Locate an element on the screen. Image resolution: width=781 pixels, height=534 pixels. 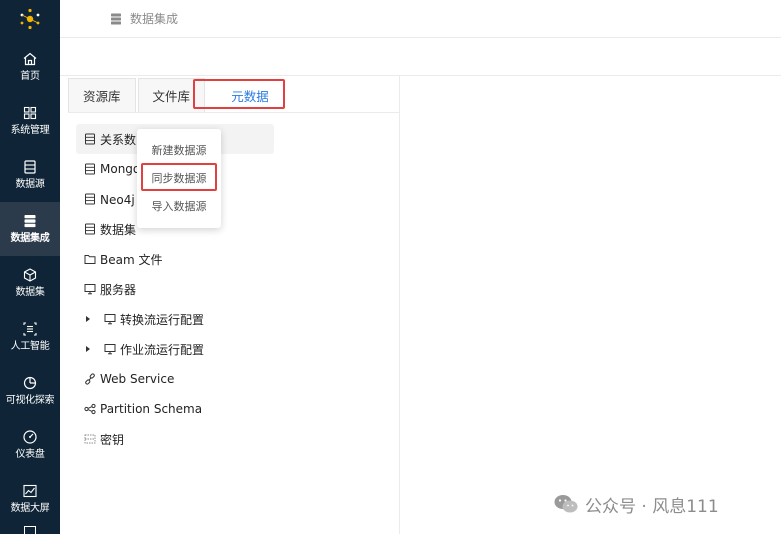
sidebar-item-dataset: 数据集 is located at coordinates (30, 283).